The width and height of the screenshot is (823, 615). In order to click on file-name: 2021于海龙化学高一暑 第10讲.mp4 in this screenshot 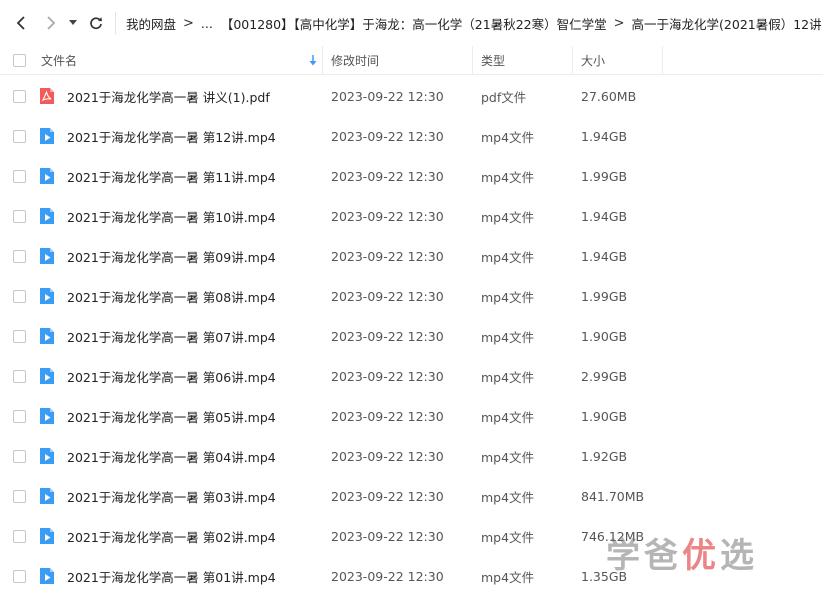, I will do `click(171, 216)`.